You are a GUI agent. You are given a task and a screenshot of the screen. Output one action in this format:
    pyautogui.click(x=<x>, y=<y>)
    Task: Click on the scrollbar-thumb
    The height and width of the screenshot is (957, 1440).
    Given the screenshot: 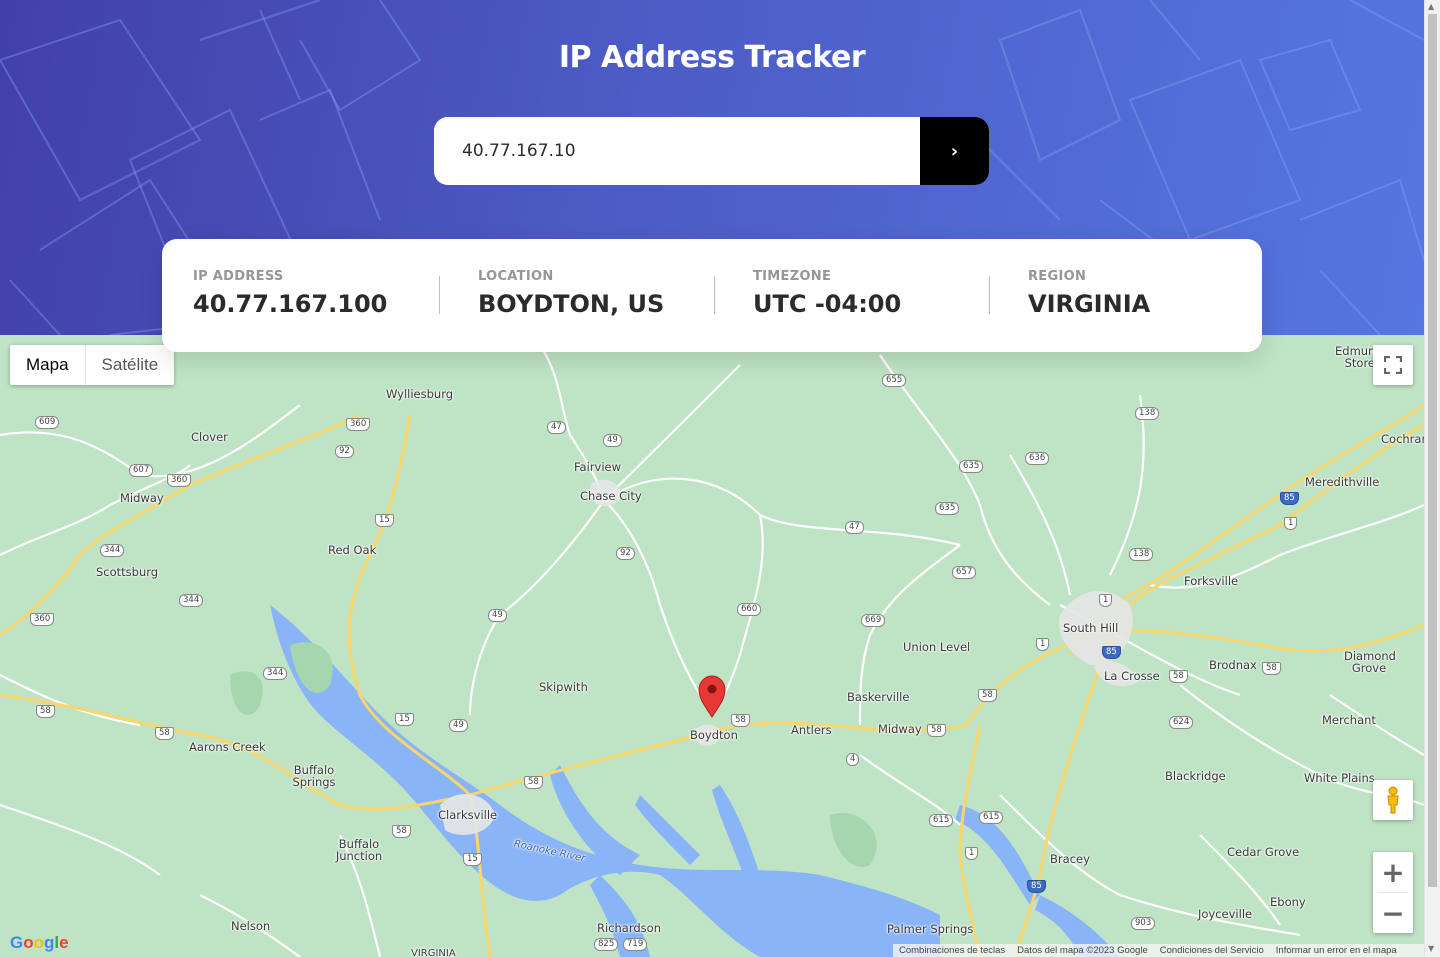 What is the action you would take?
    pyautogui.click(x=1432, y=450)
    